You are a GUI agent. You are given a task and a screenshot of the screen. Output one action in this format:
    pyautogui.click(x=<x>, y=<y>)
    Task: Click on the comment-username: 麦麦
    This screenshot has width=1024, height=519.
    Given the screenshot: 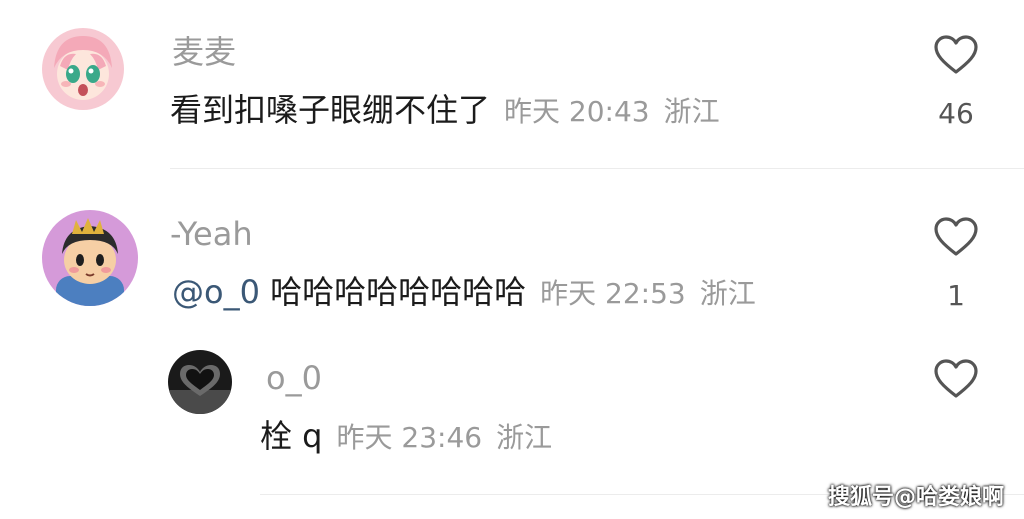 What is the action you would take?
    pyautogui.click(x=204, y=52)
    